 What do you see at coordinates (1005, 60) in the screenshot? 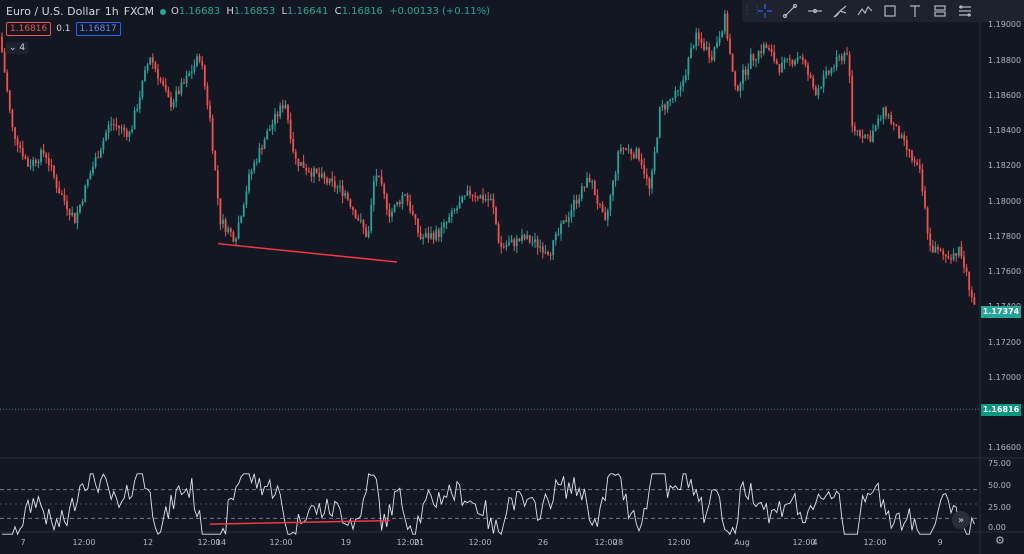
I see `price-tick: 1.18800` at bounding box center [1005, 60].